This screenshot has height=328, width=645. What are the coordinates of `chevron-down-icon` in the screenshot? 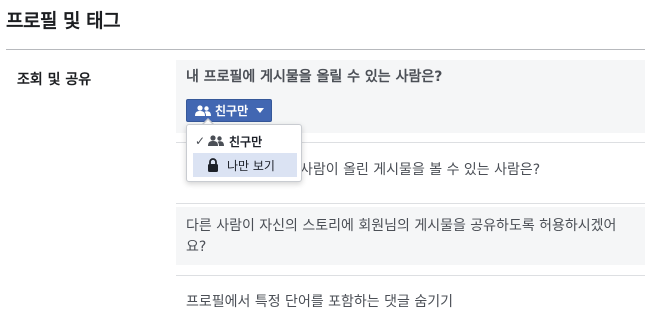 It's located at (260, 110).